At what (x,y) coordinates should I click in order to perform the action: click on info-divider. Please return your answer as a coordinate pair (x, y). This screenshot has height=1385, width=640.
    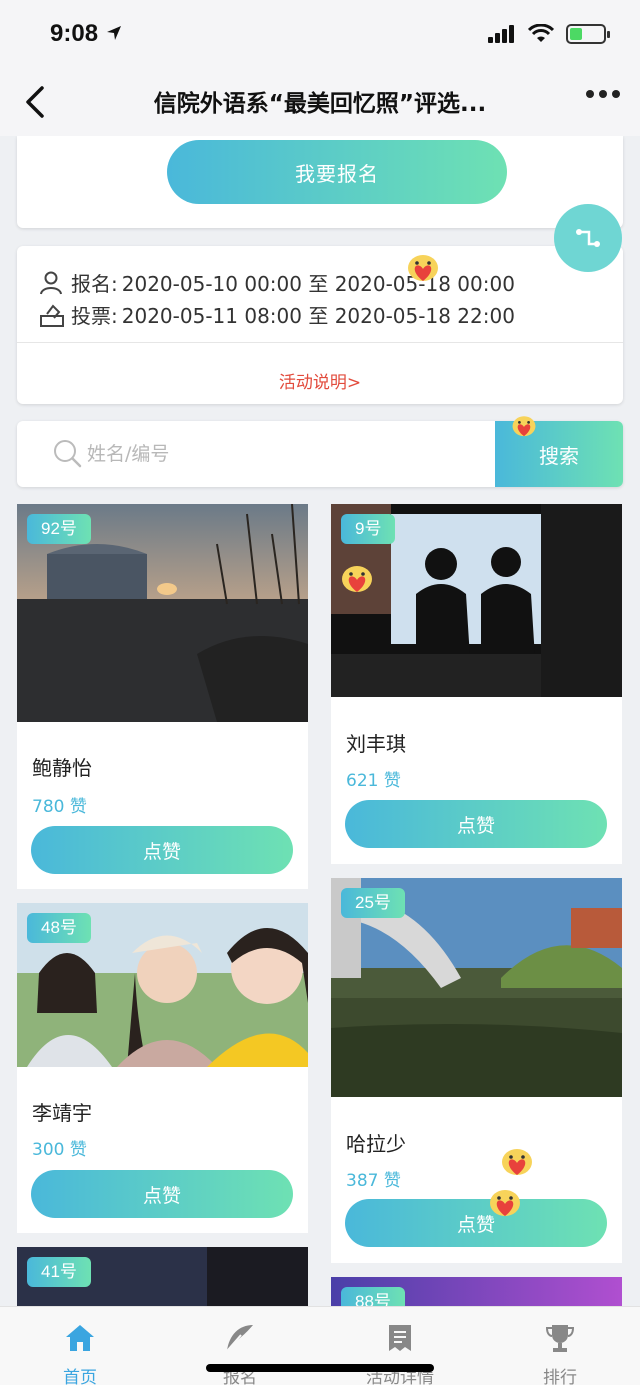
    Looking at the image, I should click on (320, 342).